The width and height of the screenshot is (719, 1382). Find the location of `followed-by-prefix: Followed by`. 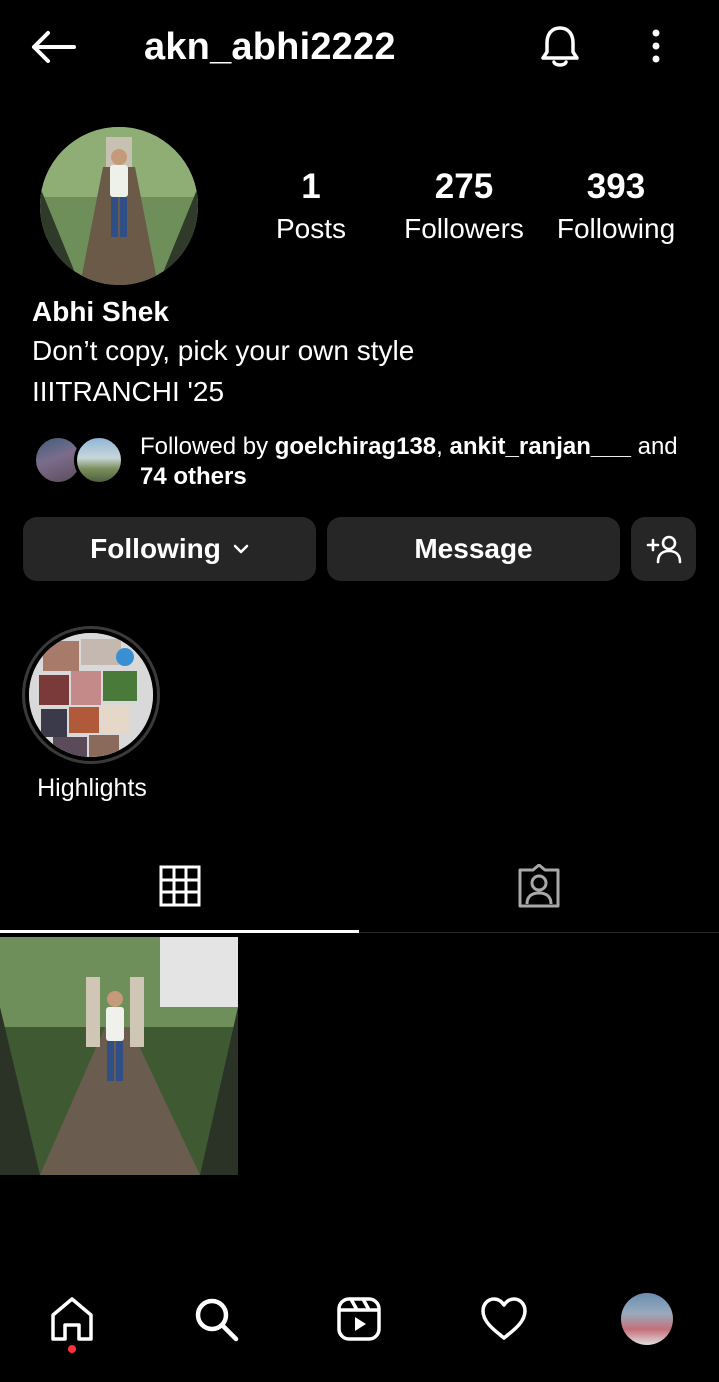

followed-by-prefix: Followed by is located at coordinates (207, 446).